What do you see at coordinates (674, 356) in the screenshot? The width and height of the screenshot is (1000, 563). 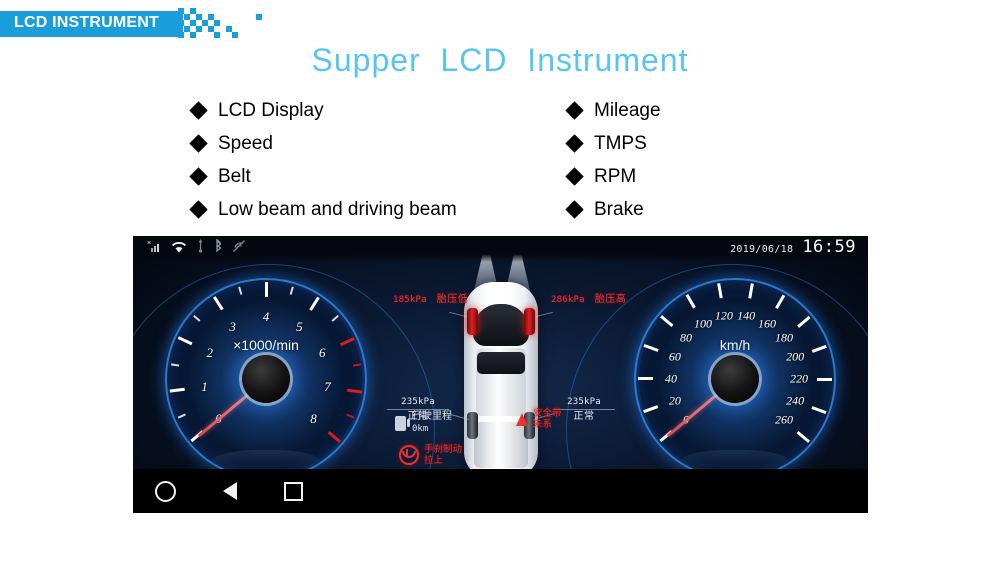 I see `gauge-tick-label: 60` at bounding box center [674, 356].